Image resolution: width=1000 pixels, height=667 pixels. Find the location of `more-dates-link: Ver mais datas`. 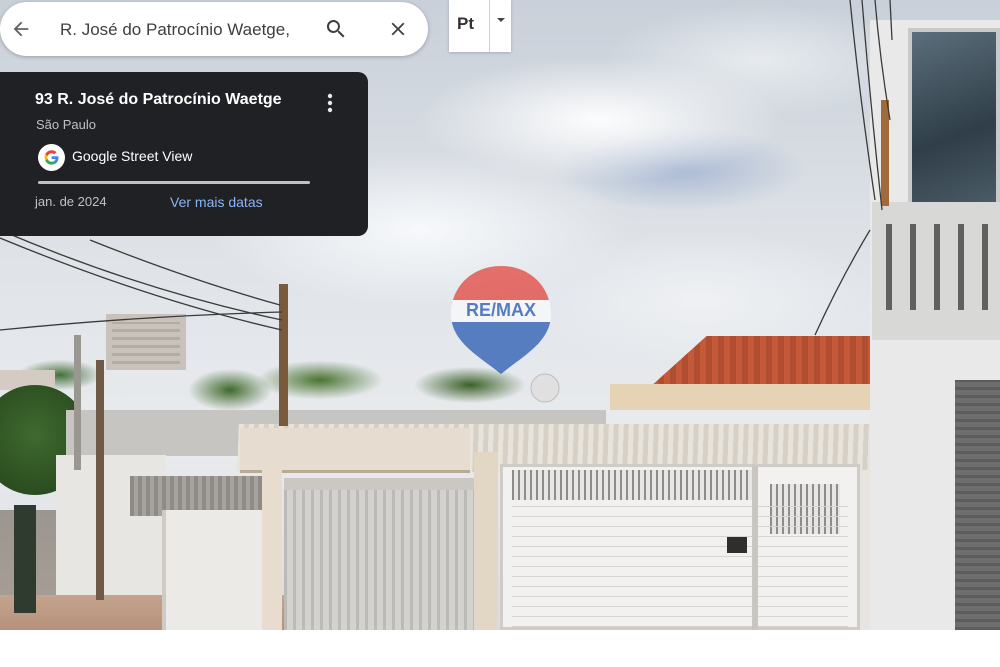

more-dates-link: Ver mais datas is located at coordinates (216, 202).